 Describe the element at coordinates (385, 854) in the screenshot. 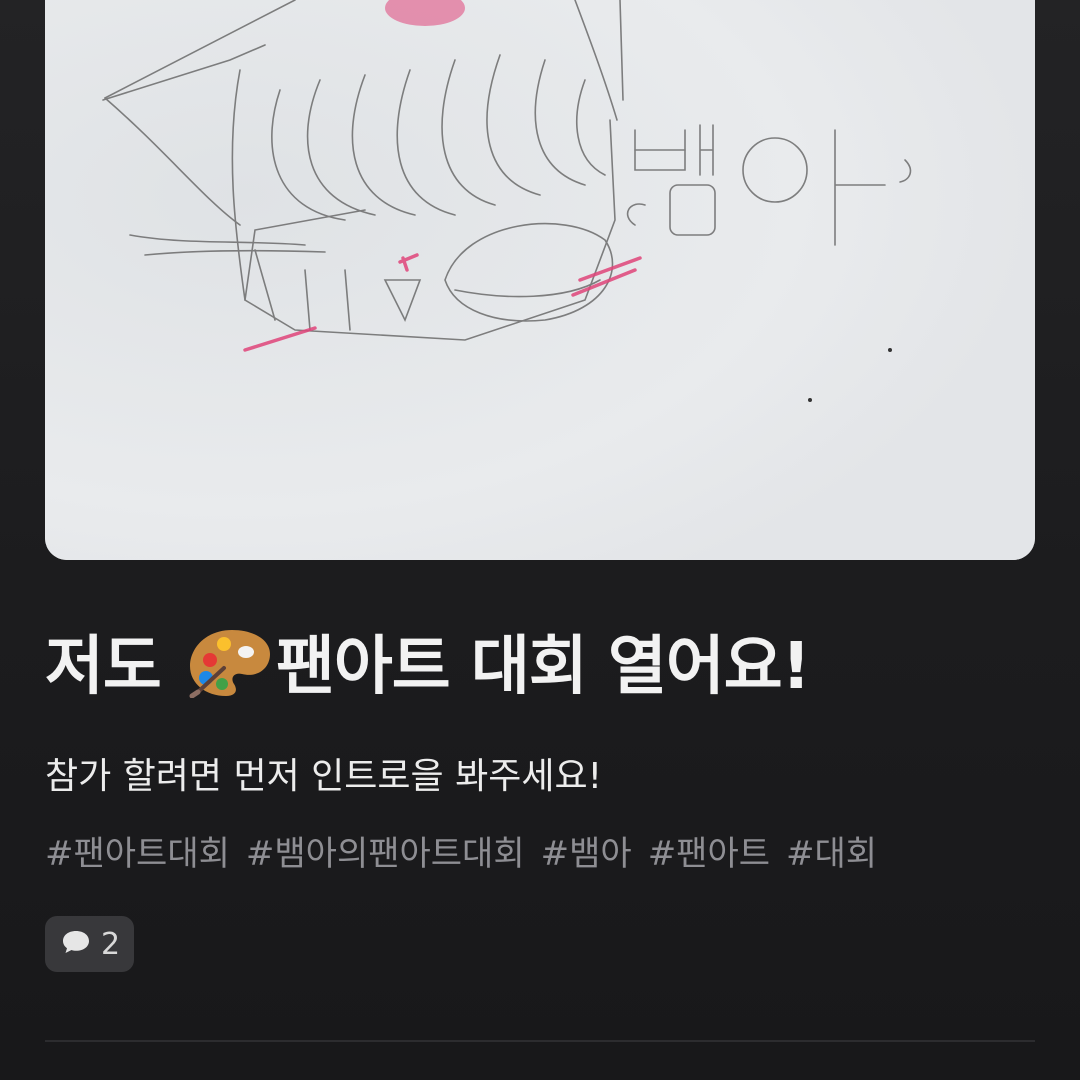

I see `tag-item: #뱀아의팬아트대회` at that location.